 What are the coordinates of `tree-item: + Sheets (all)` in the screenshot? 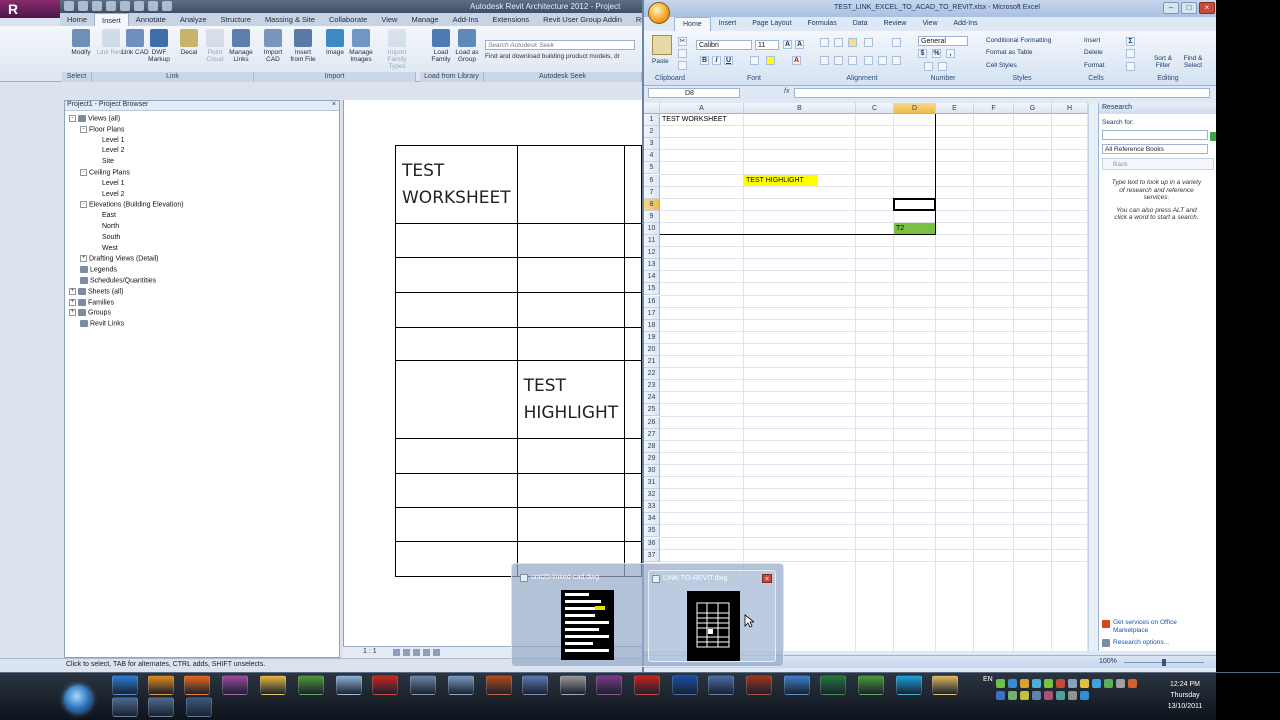 It's located at (96, 291).